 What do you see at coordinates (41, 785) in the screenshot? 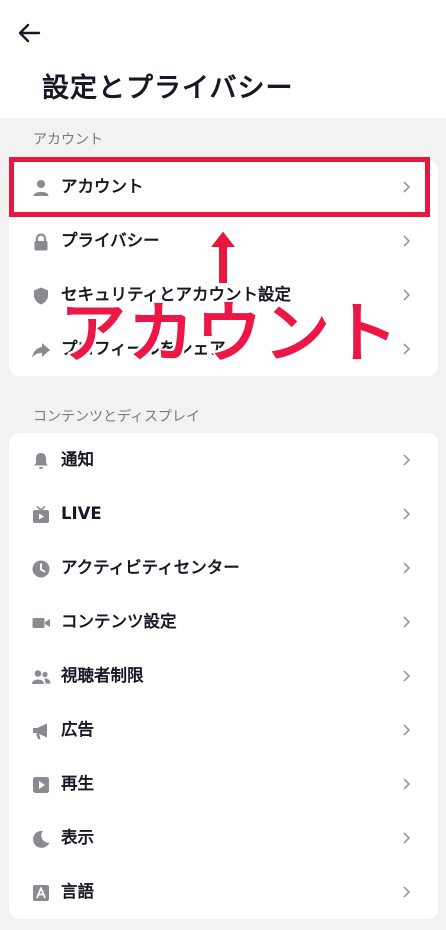
I see `play-icon` at bounding box center [41, 785].